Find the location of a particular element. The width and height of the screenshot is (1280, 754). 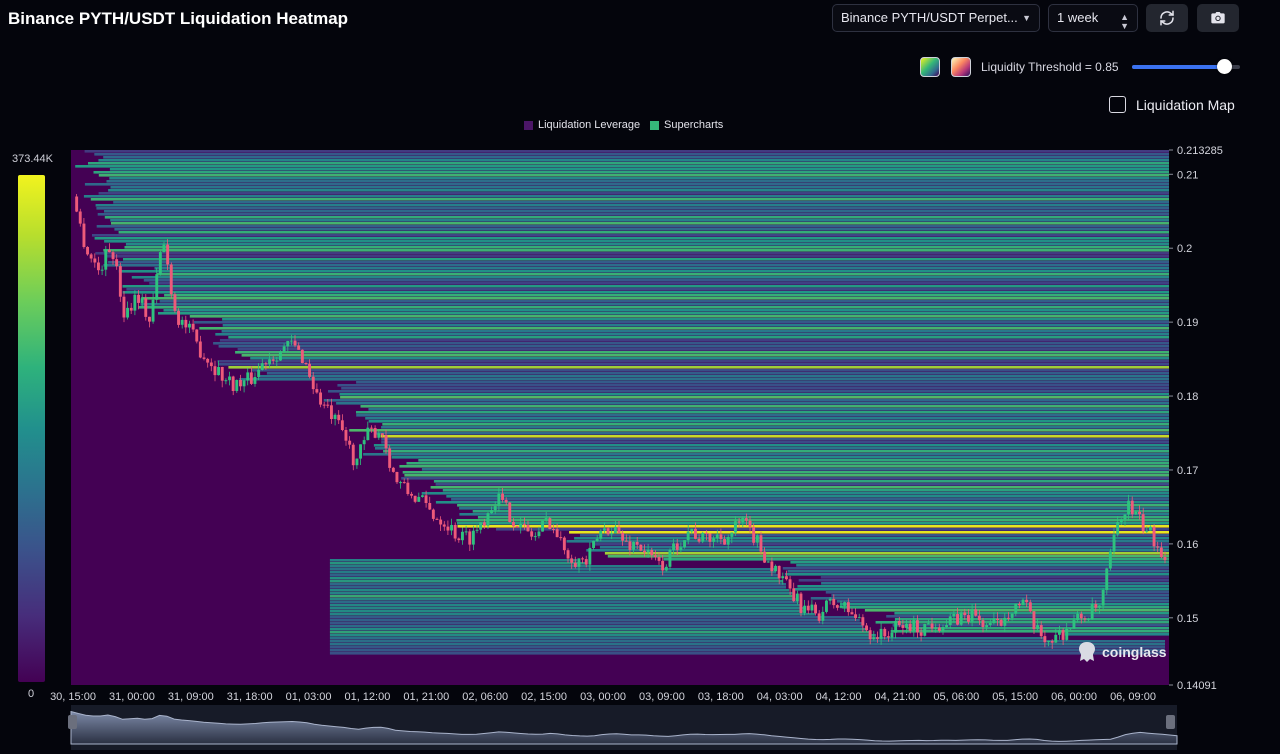

x-tick-label: 02, 15:00 is located at coordinates (544, 697).